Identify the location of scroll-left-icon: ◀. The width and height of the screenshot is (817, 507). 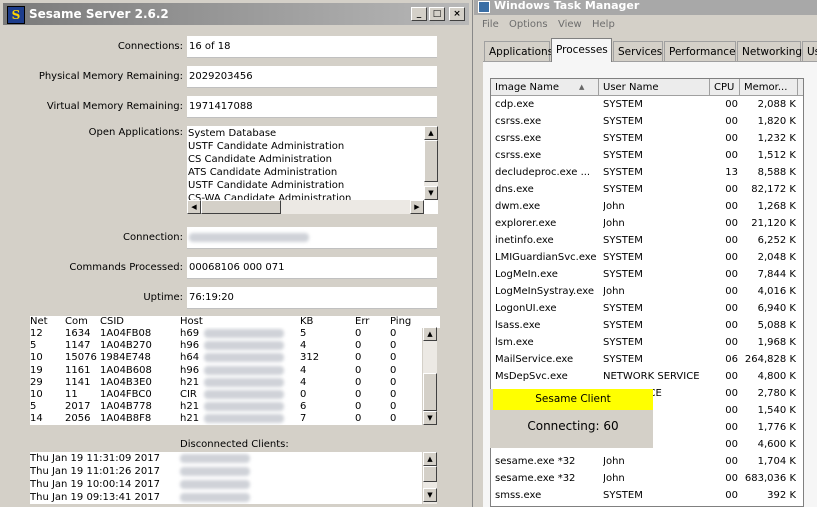
(194, 207).